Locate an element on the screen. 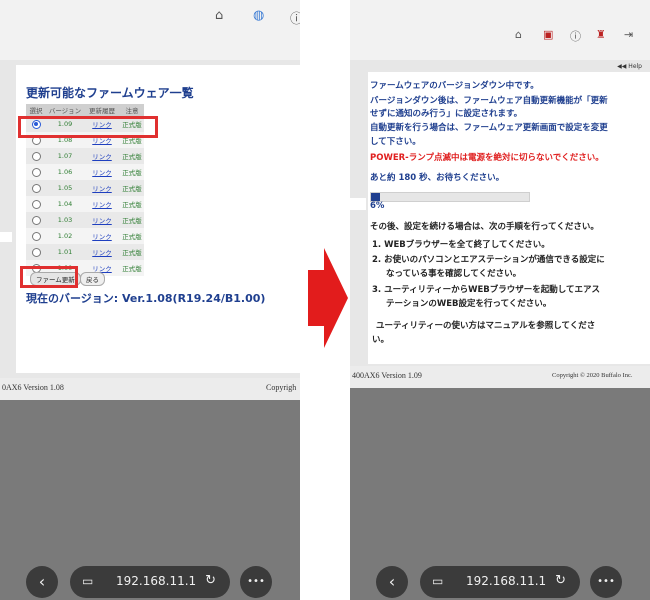  firmware-list-title: 更新可能なファームウェア一覧 is located at coordinates (110, 93).